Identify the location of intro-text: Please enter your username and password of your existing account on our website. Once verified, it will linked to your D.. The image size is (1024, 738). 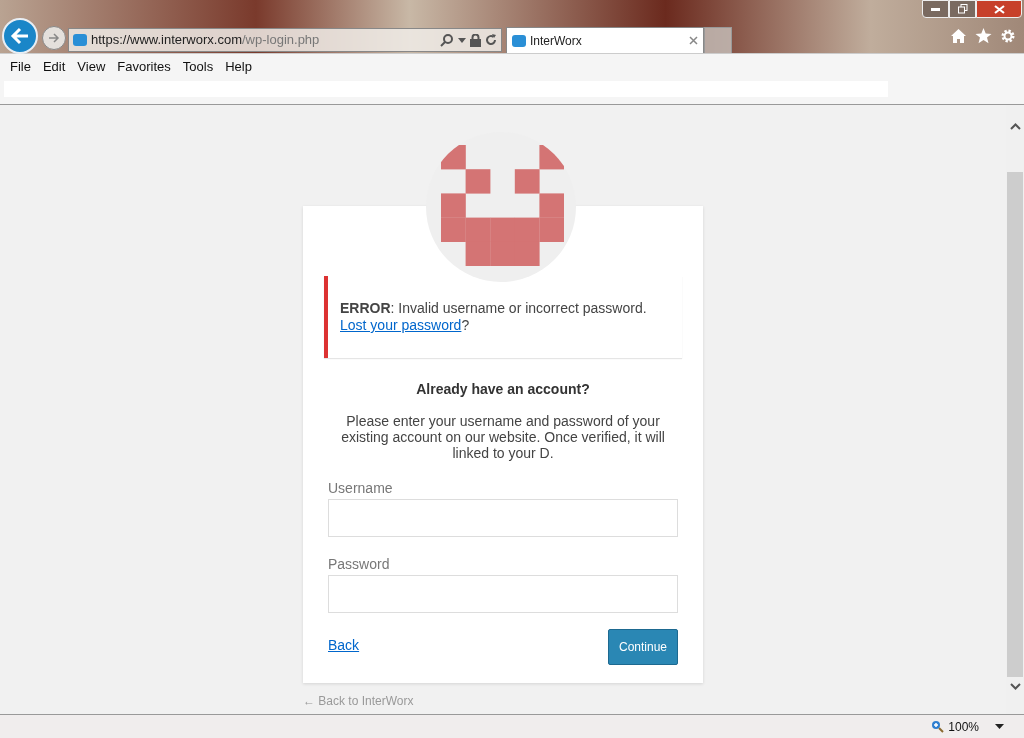
(503, 437).